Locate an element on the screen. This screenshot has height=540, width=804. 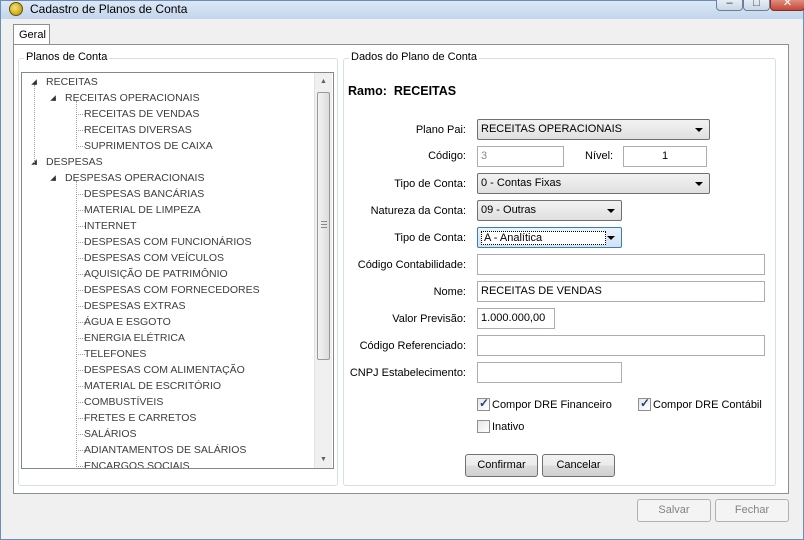
fechar-button: Fechar is located at coordinates (752, 510).